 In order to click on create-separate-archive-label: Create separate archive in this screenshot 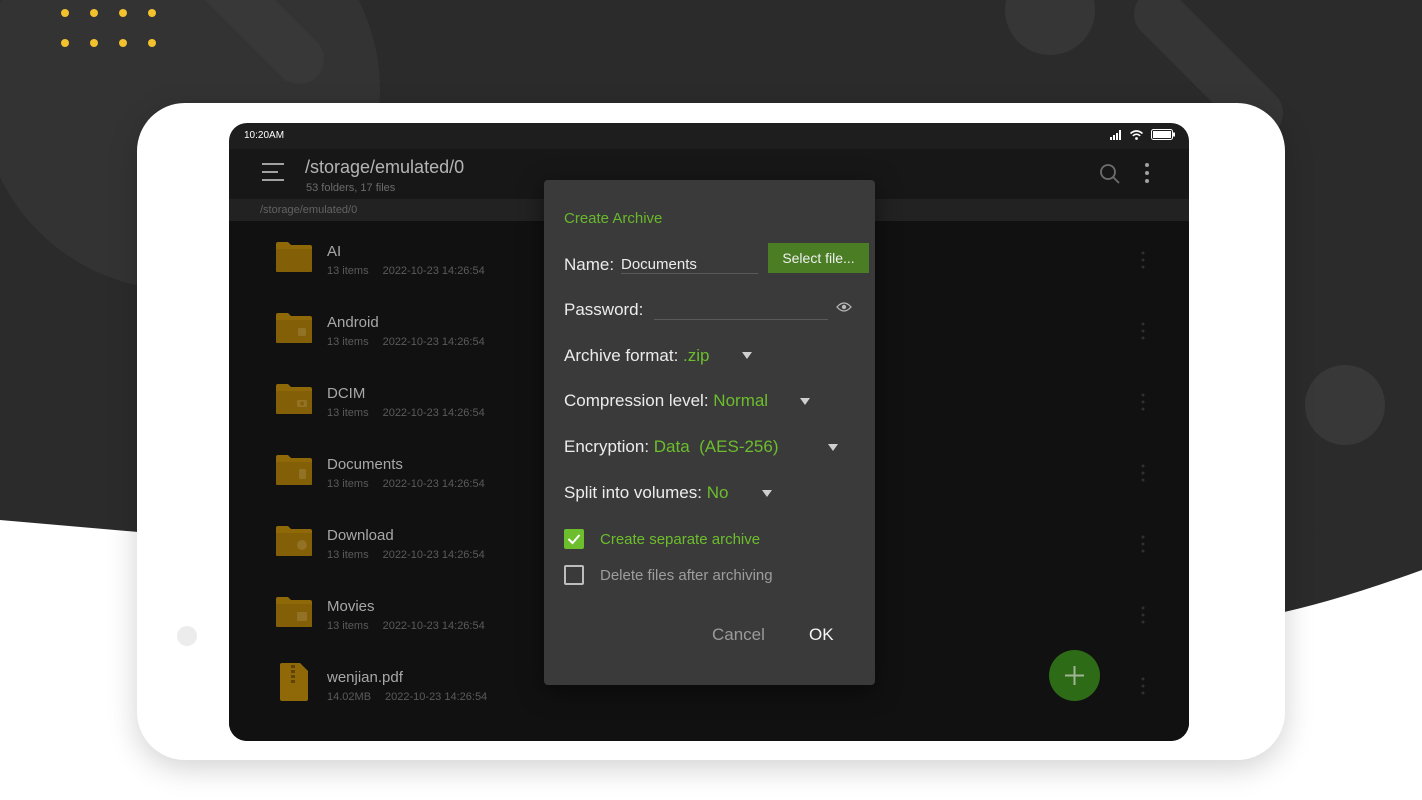, I will do `click(680, 539)`.